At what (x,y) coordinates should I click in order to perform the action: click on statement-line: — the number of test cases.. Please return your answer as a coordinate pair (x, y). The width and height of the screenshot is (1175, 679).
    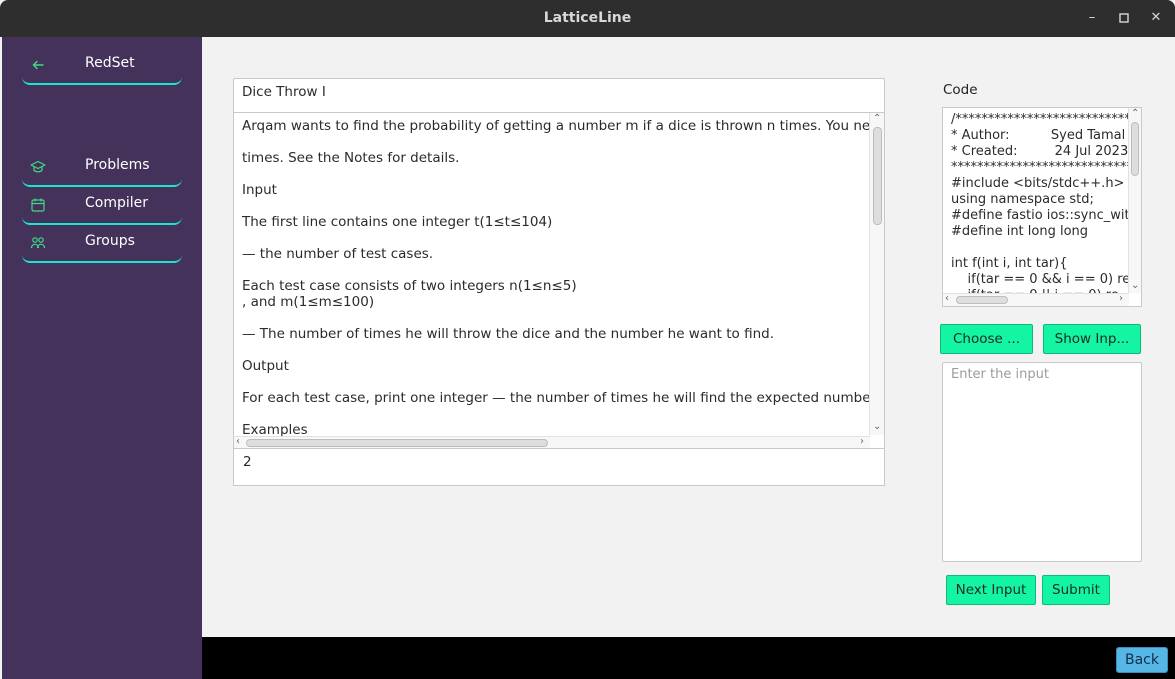
    Looking at the image, I should click on (338, 254).